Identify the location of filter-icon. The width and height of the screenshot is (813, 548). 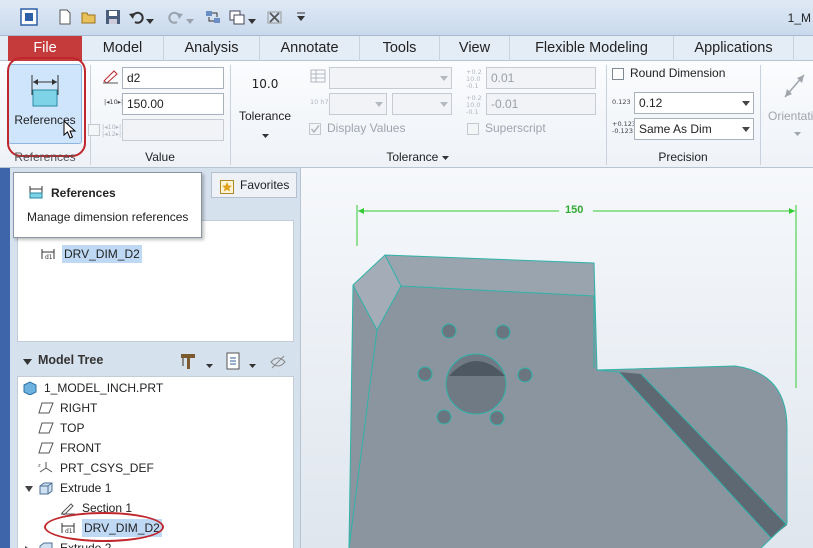
(278, 362).